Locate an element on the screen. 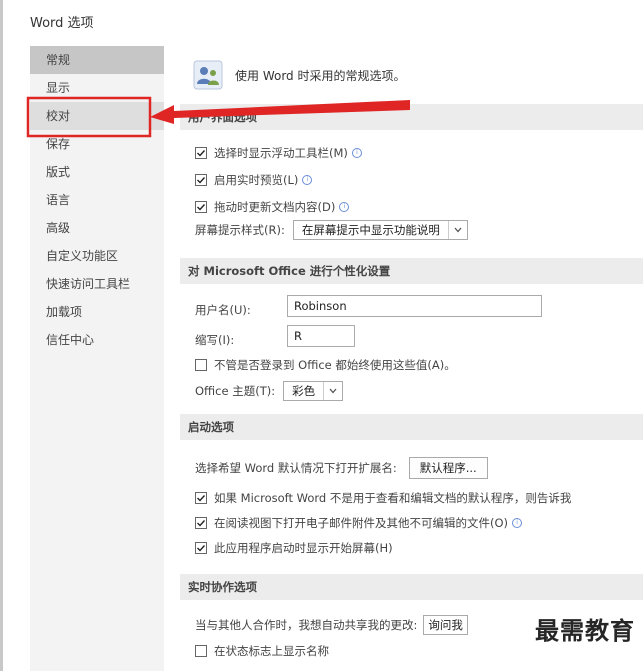 The width and height of the screenshot is (643, 671). show-mini-toolbar-option: 选择时显示浮动工具栏(M) i is located at coordinates (278, 153).